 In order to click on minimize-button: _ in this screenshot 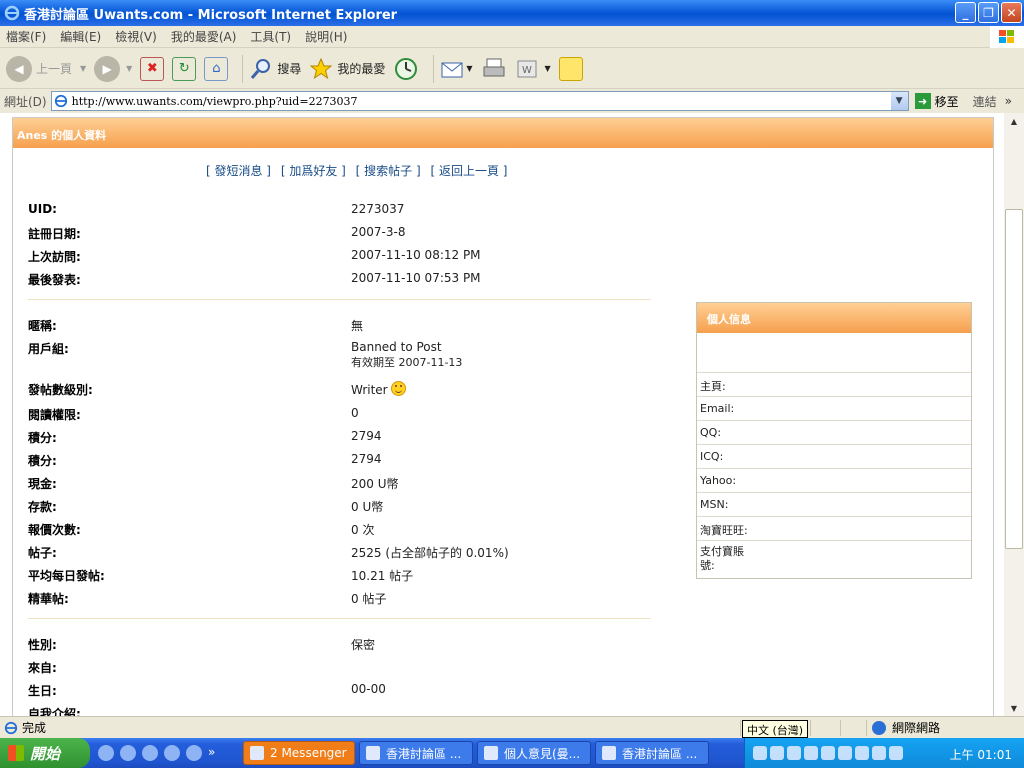, I will do `click(965, 12)`.